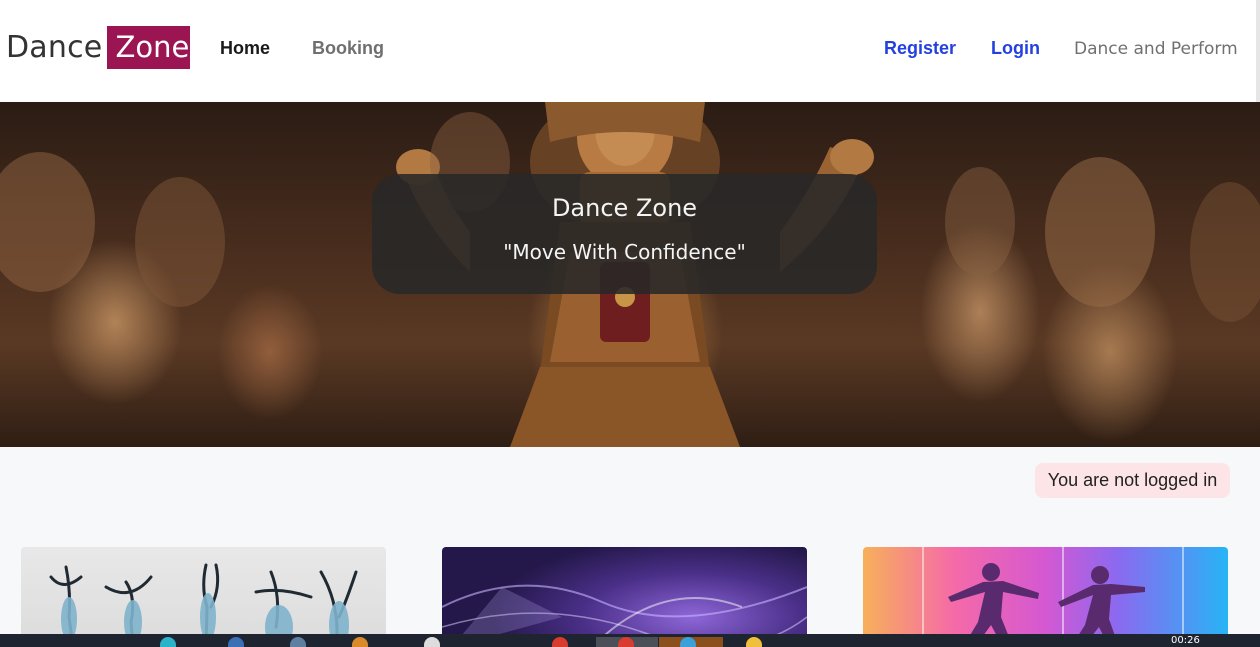 The image size is (1260, 647). What do you see at coordinates (624, 615) in the screenshot?
I see `purple-smoke-image` at bounding box center [624, 615].